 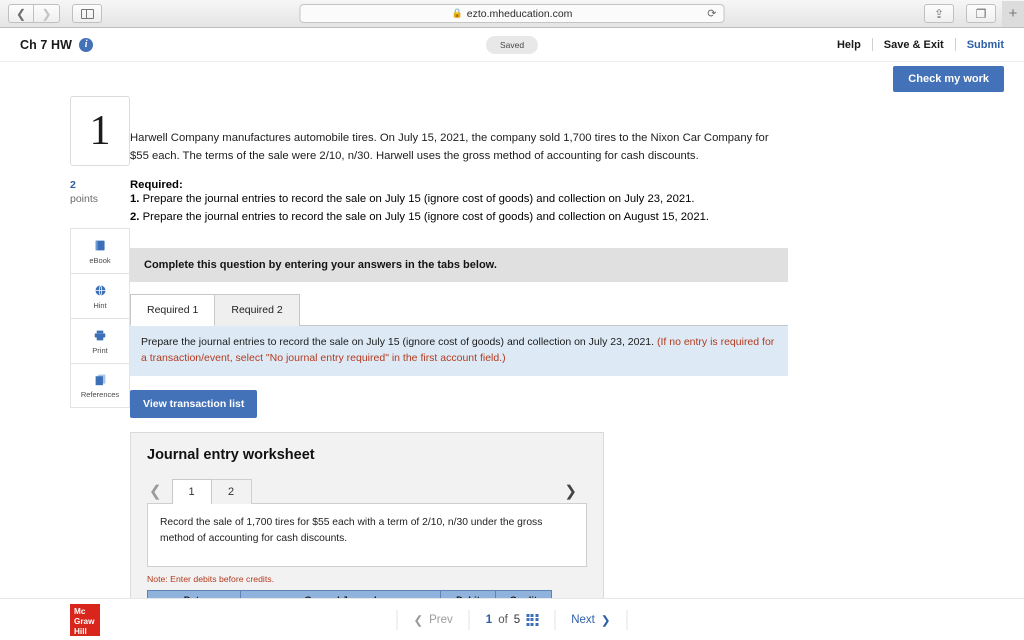 I want to click on back-chevron-icon: ❮, so click(x=21, y=13).